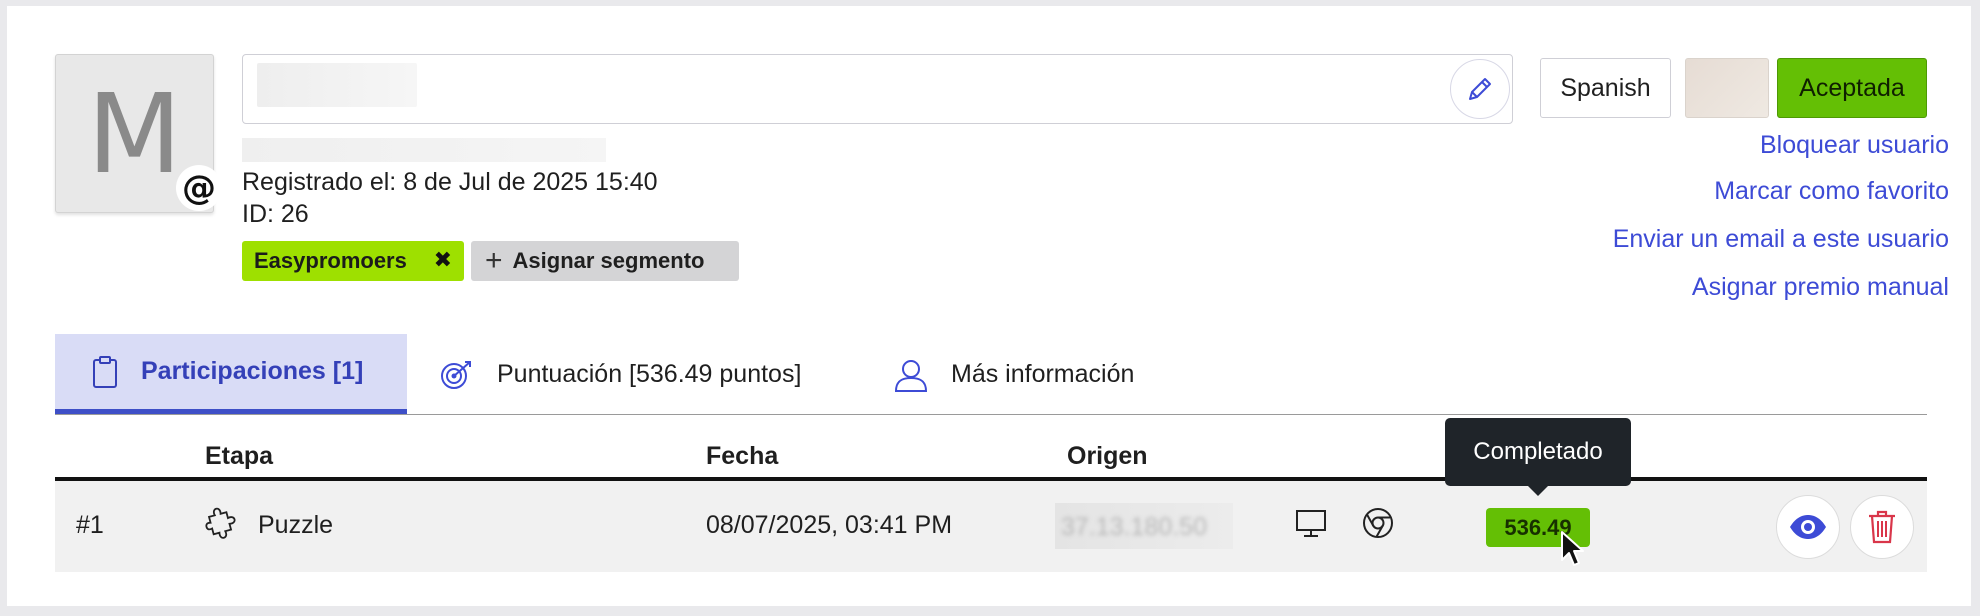 The height and width of the screenshot is (616, 1980). I want to click on remove-segment-icon: ✖, so click(443, 260).